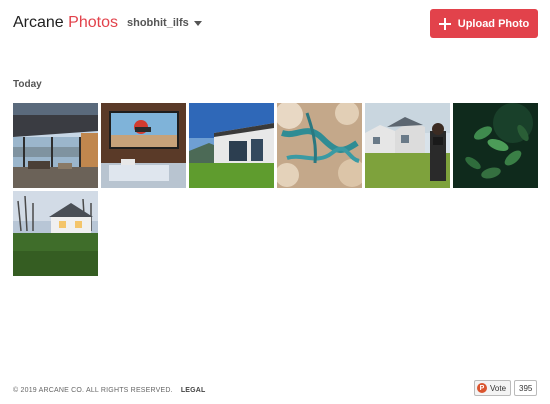 The image size is (550, 404). I want to click on brand-name-accent: Photos, so click(93, 22).